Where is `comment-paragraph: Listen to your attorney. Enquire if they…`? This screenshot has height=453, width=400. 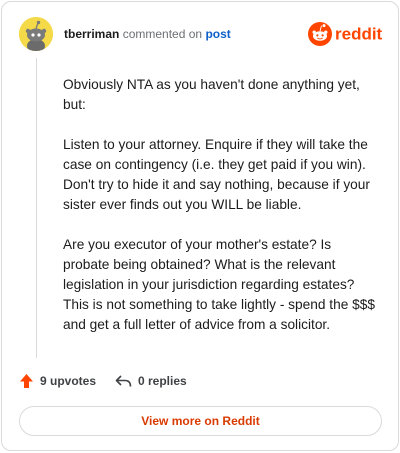
comment-paragraph: Listen to your attorney. Enquire if they… is located at coordinates (216, 174).